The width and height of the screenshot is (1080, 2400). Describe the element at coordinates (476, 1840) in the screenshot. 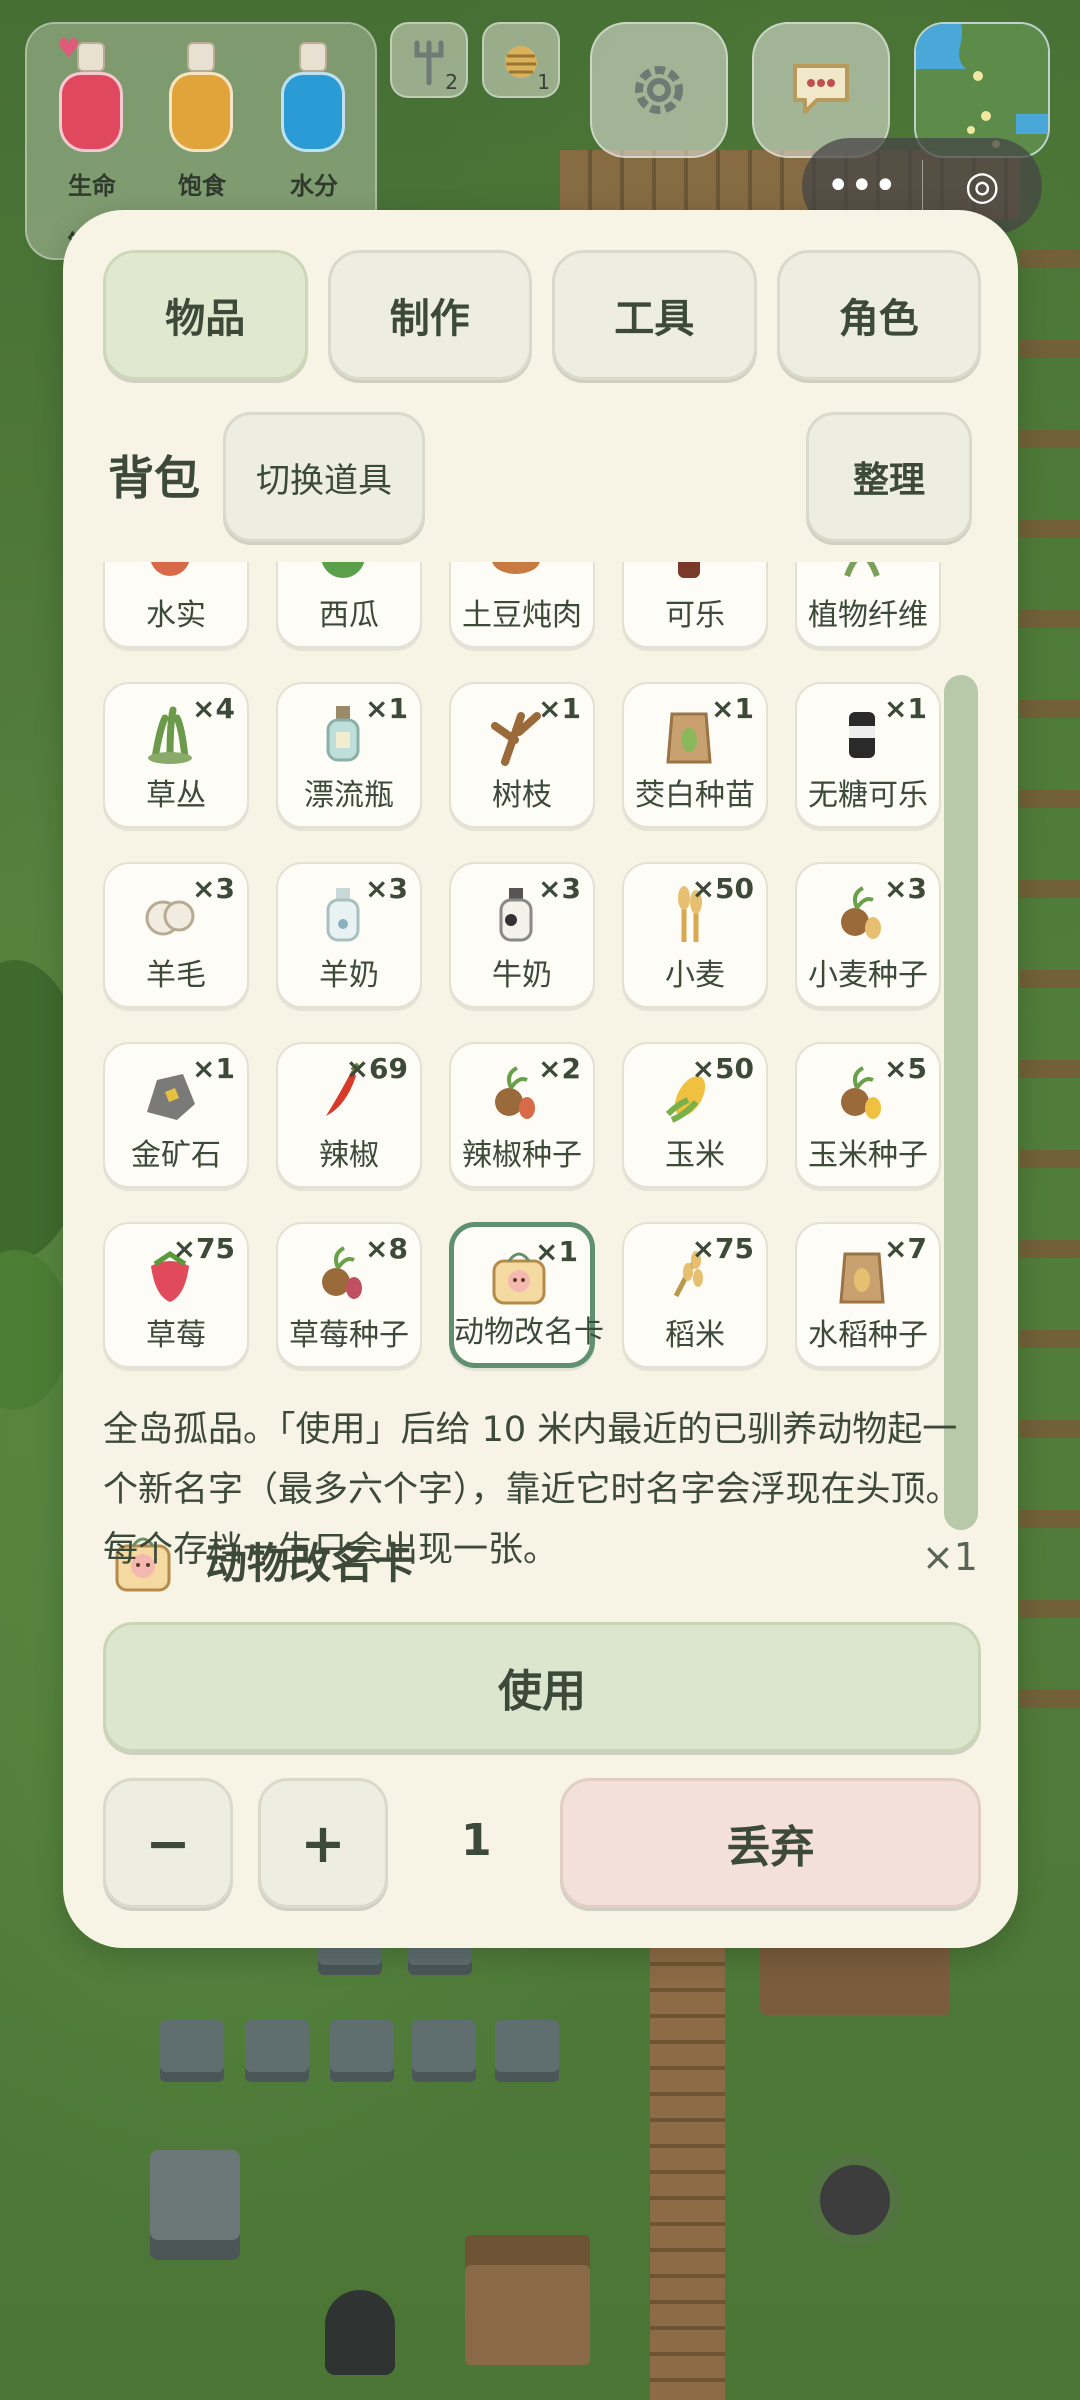

I see `quantity-value: 1` at that location.